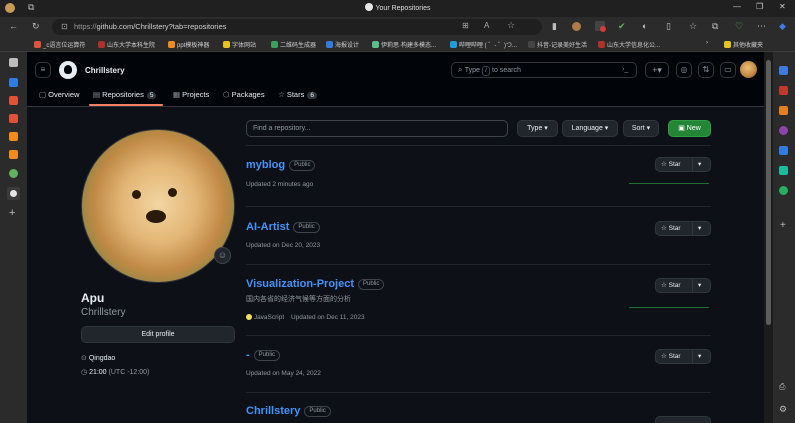 The image size is (795, 423). I want to click on pull-requests-icon: ⇅, so click(706, 70).